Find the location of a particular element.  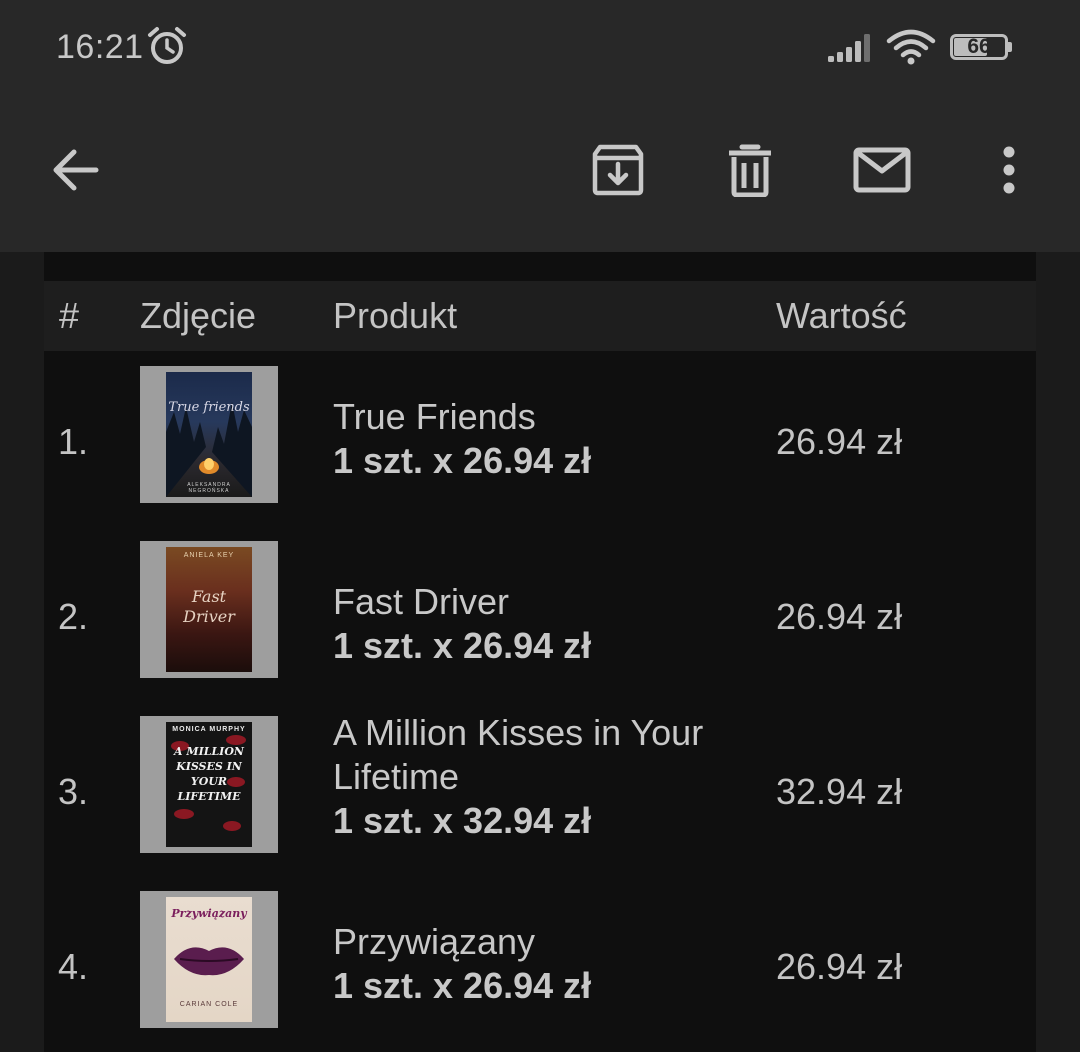

product-info: Przywiązany 1 szt. x 26.94 zł is located at coordinates (538, 964).